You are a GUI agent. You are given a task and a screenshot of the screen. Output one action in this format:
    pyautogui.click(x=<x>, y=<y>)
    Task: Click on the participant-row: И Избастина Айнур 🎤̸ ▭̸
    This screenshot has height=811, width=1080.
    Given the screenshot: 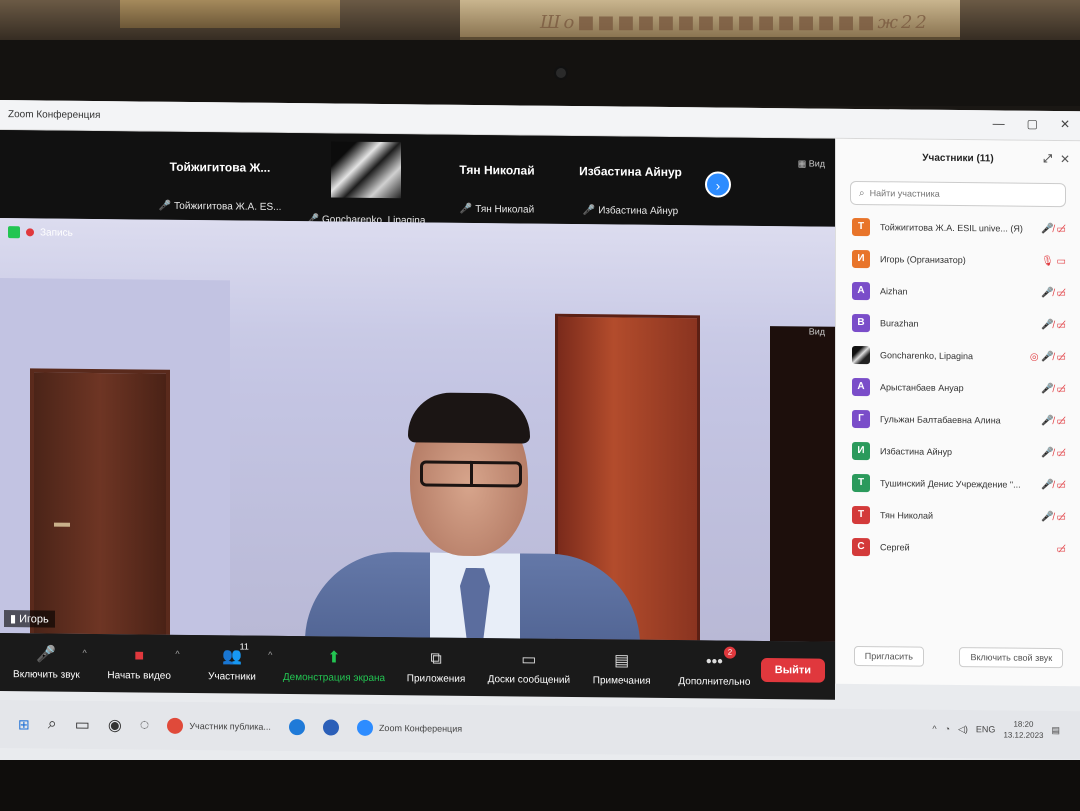 What is the action you would take?
    pyautogui.click(x=958, y=452)
    